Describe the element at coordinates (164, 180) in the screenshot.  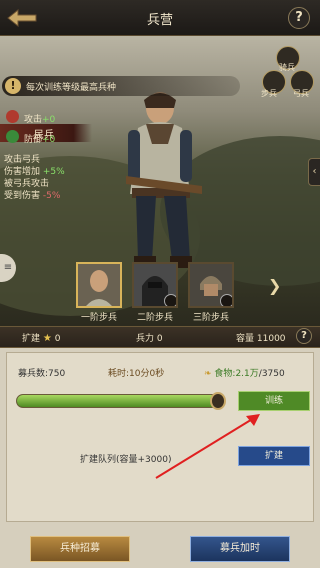
I see `soldier-illustration` at that location.